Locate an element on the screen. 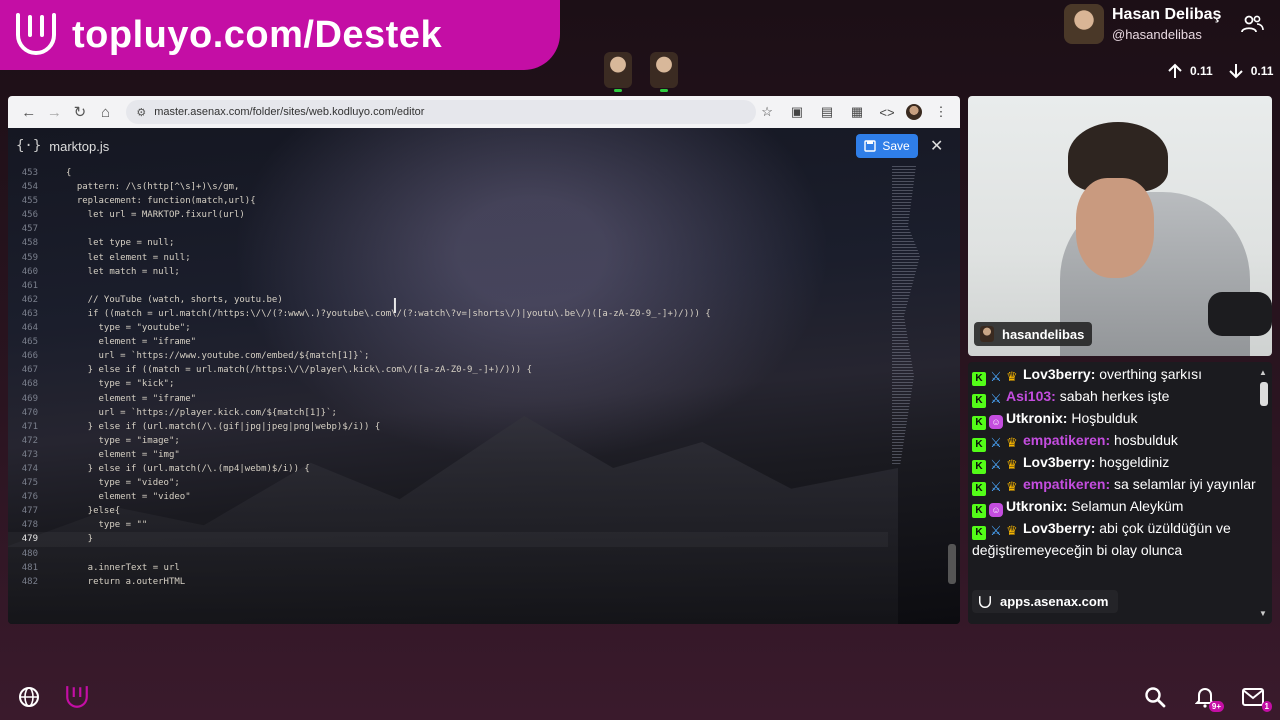  code-line: 464 type = "youtube"; is located at coordinates (448, 328).